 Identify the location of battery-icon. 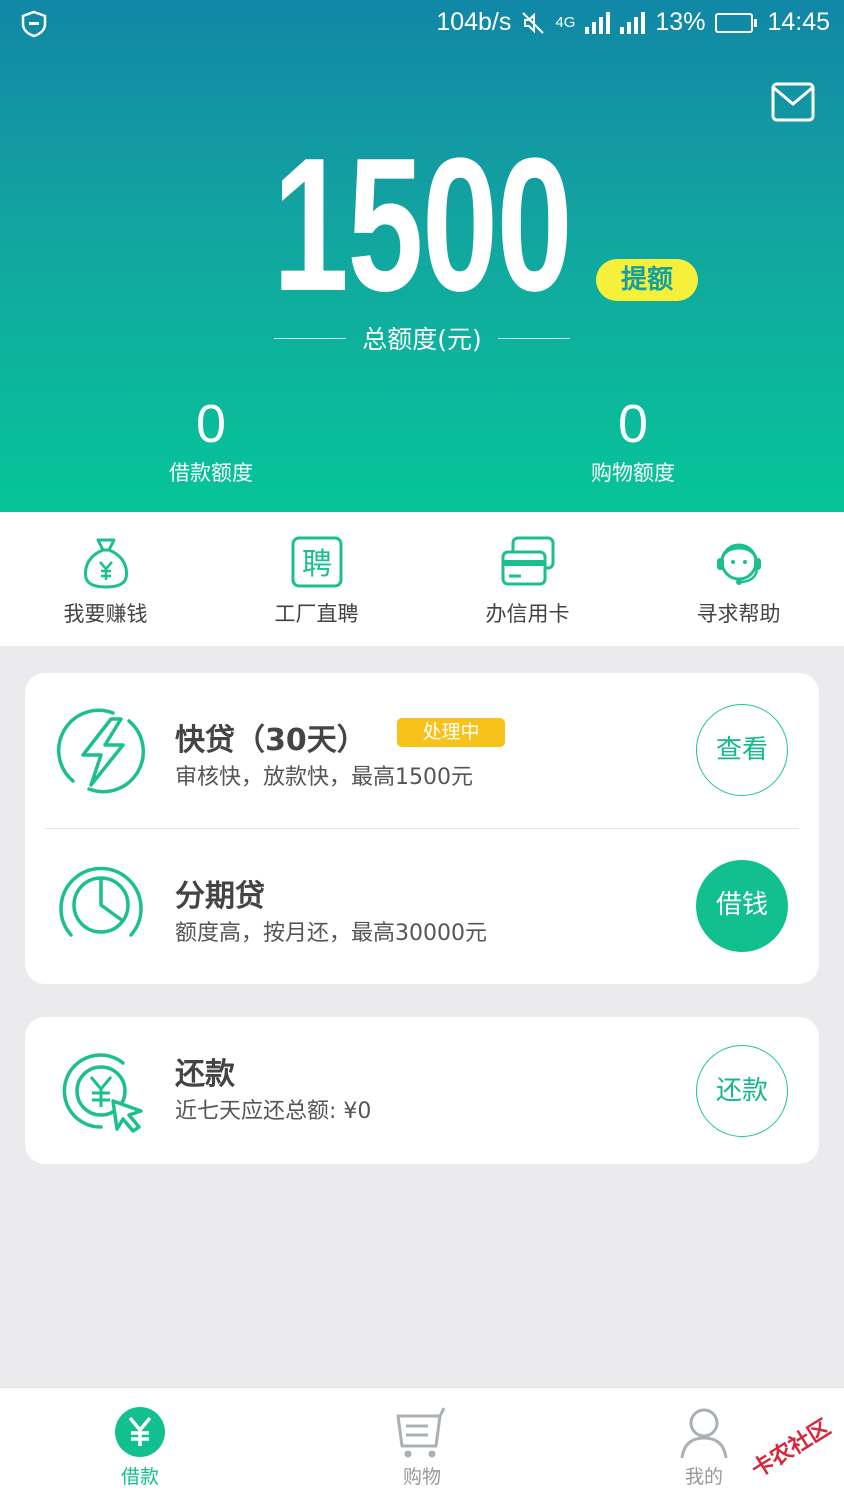
(736, 22).